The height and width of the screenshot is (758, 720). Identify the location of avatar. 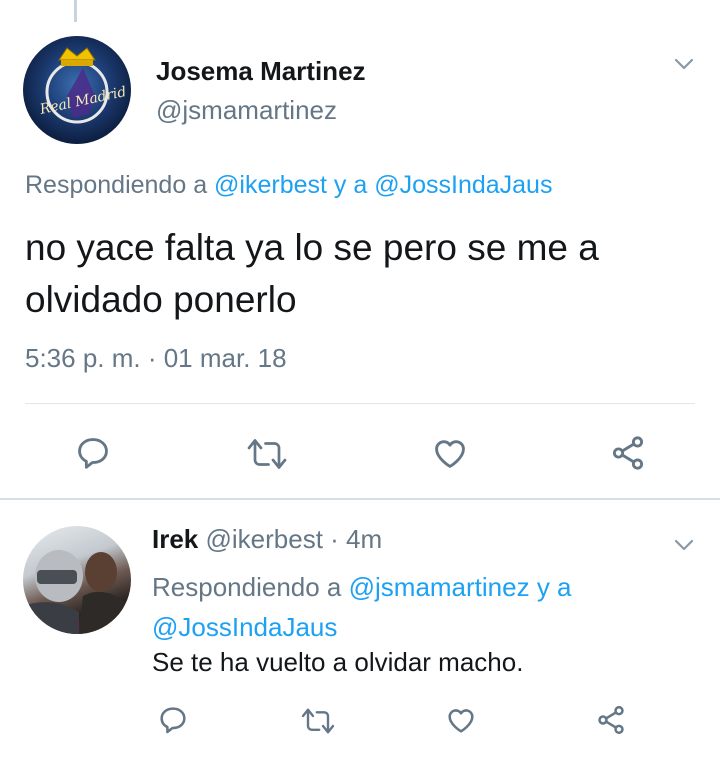
(77, 580).